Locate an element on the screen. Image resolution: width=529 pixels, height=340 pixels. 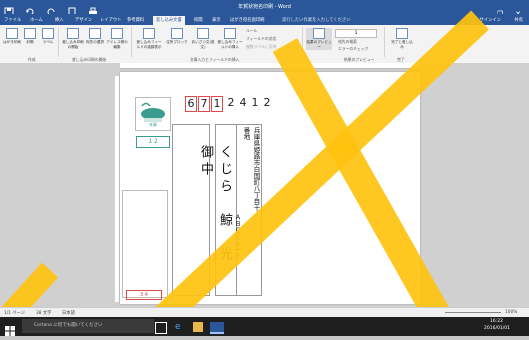
language: 日本語 is located at coordinates (68, 313).